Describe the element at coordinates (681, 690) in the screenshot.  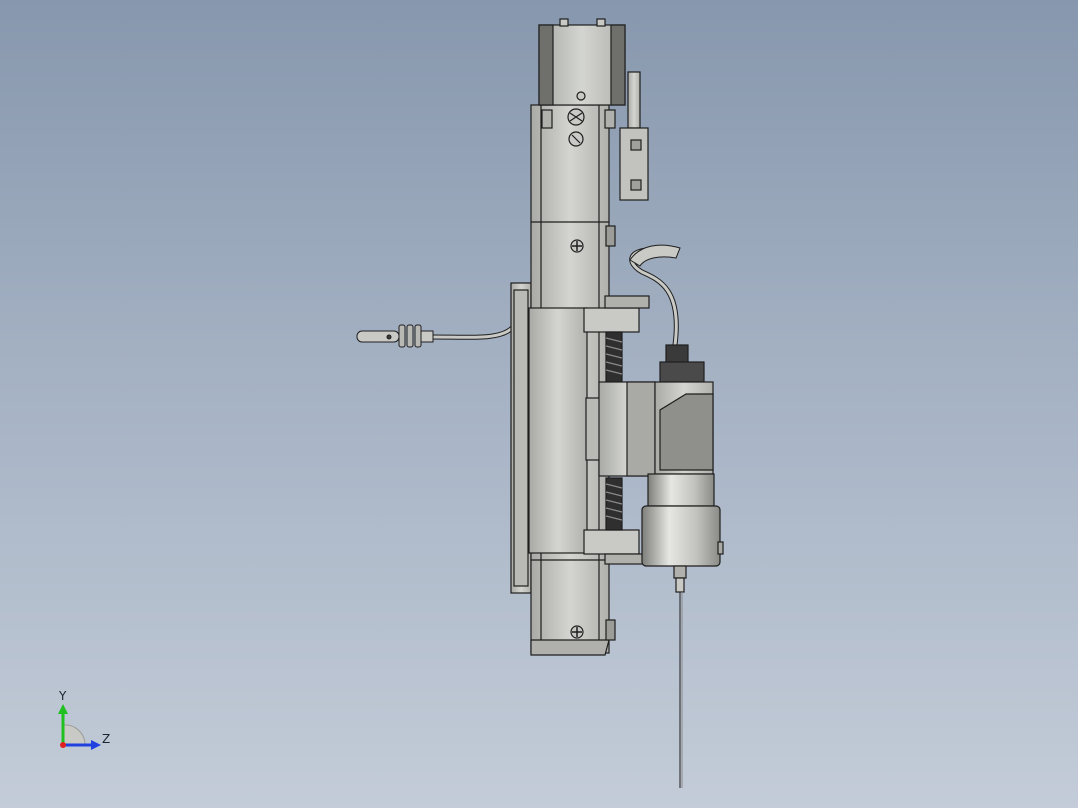
I see `needle-icon` at that location.